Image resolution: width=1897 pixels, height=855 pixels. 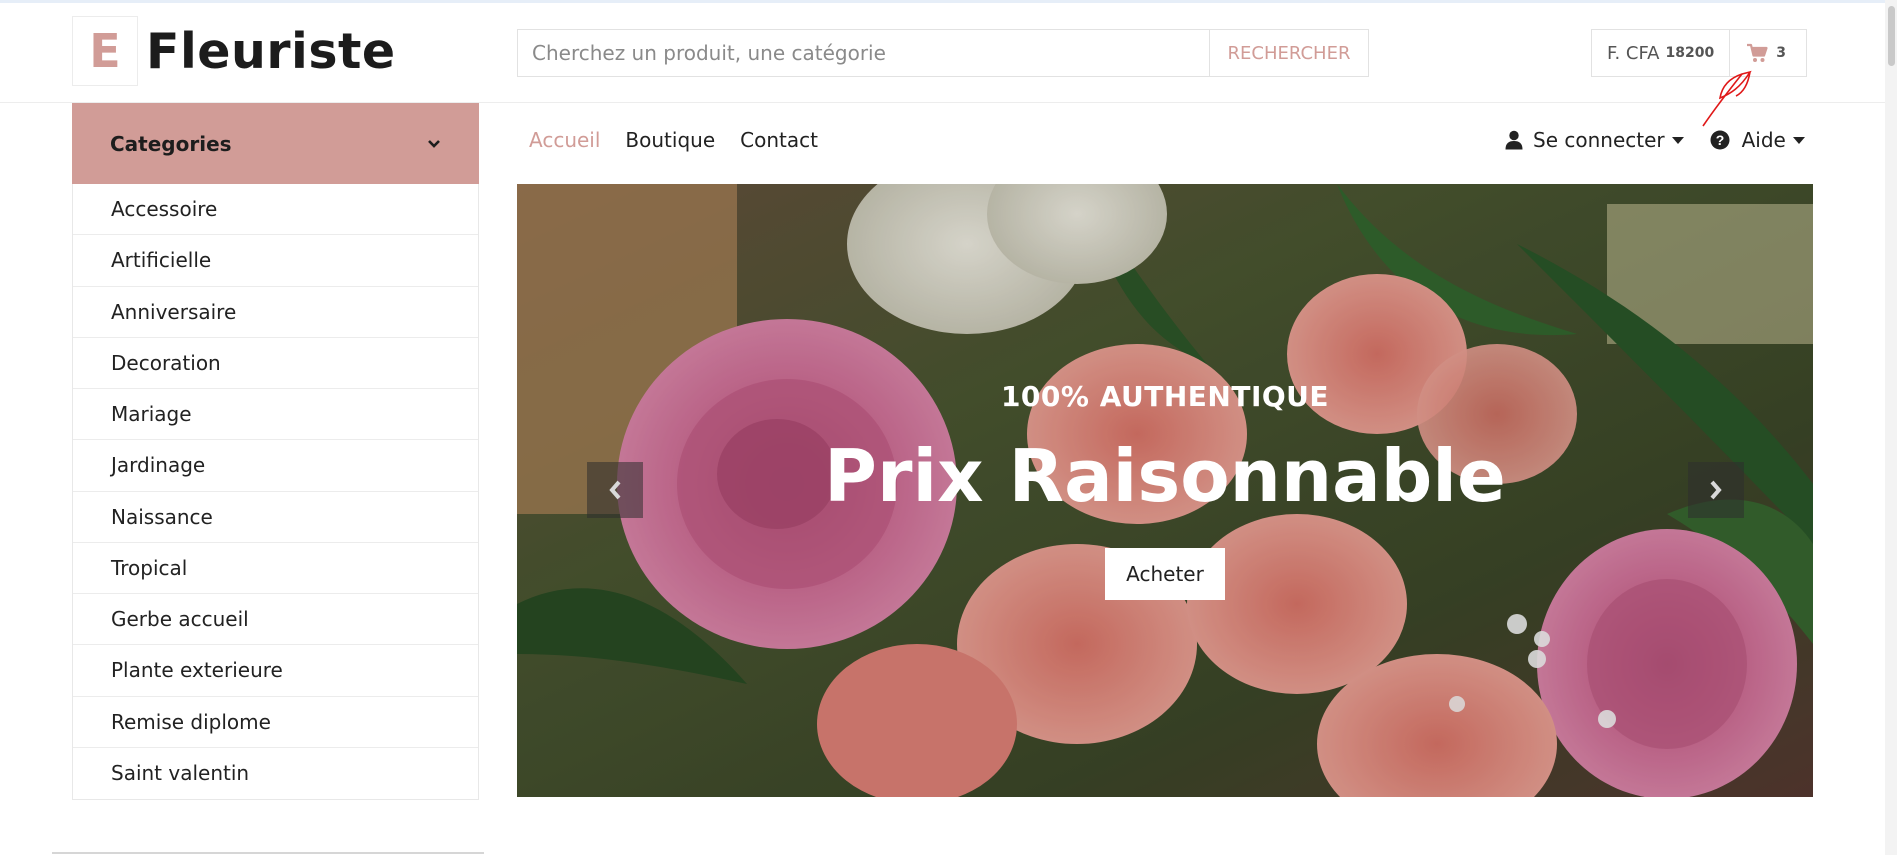 I want to click on account-nav: Se connecter ? Aide, so click(x=1655, y=140).